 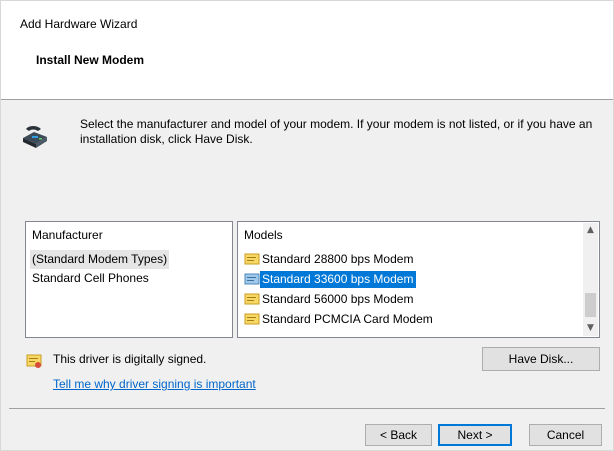 What do you see at coordinates (475, 435) in the screenshot?
I see `next-button: Next >` at bounding box center [475, 435].